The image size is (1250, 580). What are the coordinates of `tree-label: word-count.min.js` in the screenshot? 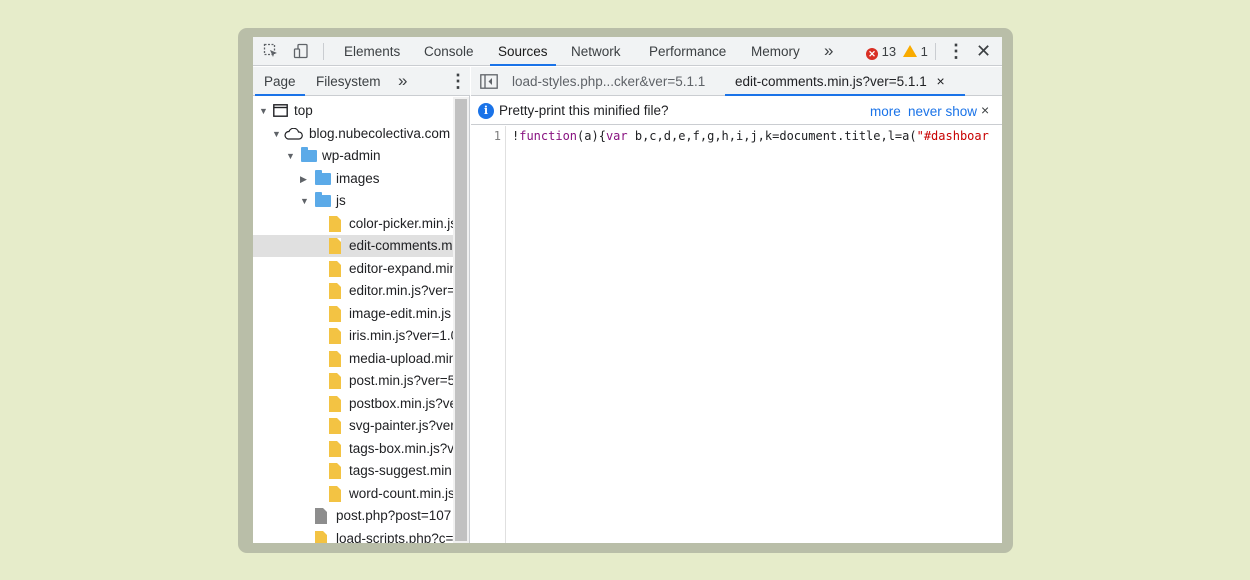 It's located at (401, 493).